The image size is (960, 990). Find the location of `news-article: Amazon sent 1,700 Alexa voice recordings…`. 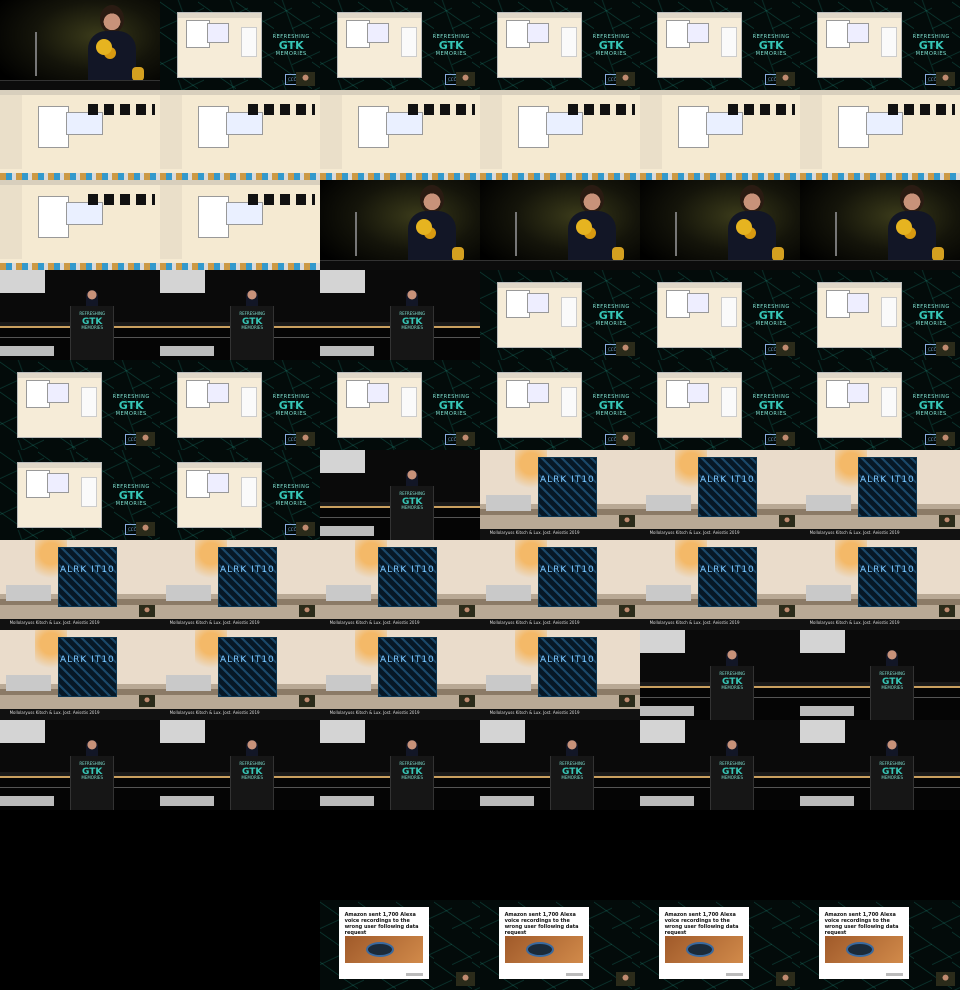

news-article: Amazon sent 1,700 Alexa voice recordings… is located at coordinates (544, 943).